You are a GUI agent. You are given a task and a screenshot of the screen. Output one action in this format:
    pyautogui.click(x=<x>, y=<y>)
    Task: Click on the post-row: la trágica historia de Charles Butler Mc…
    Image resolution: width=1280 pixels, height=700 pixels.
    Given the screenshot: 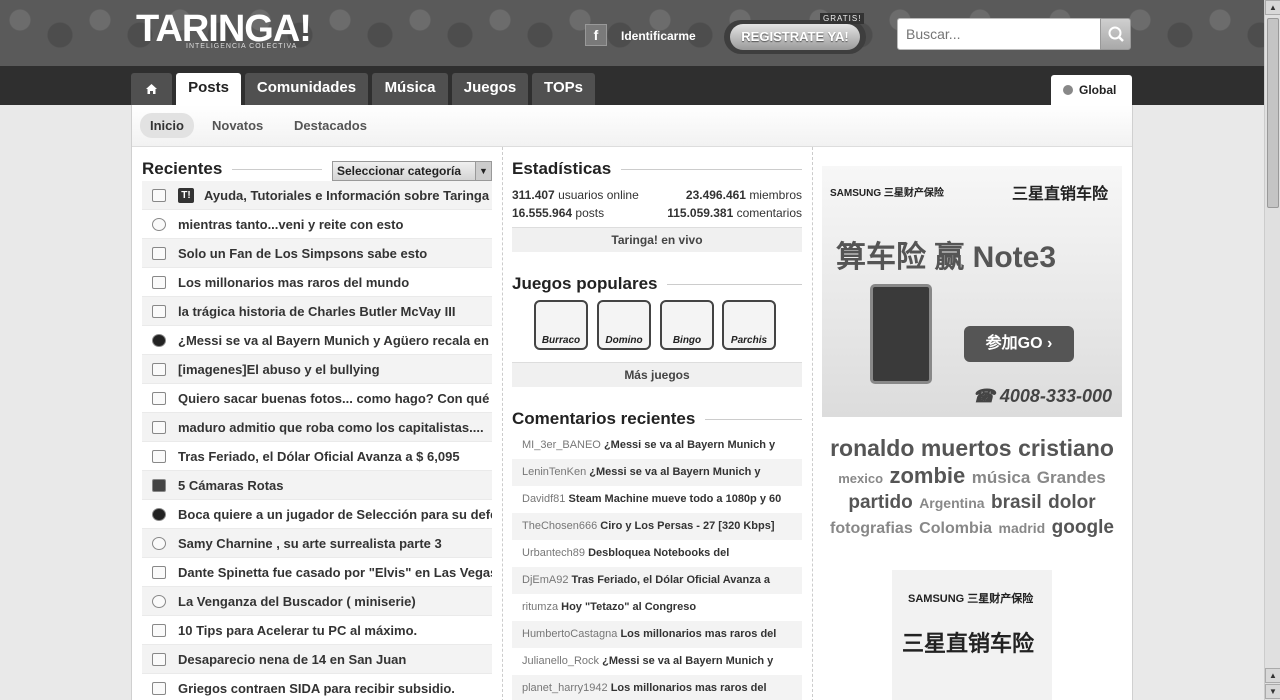 What is the action you would take?
    pyautogui.click(x=317, y=311)
    